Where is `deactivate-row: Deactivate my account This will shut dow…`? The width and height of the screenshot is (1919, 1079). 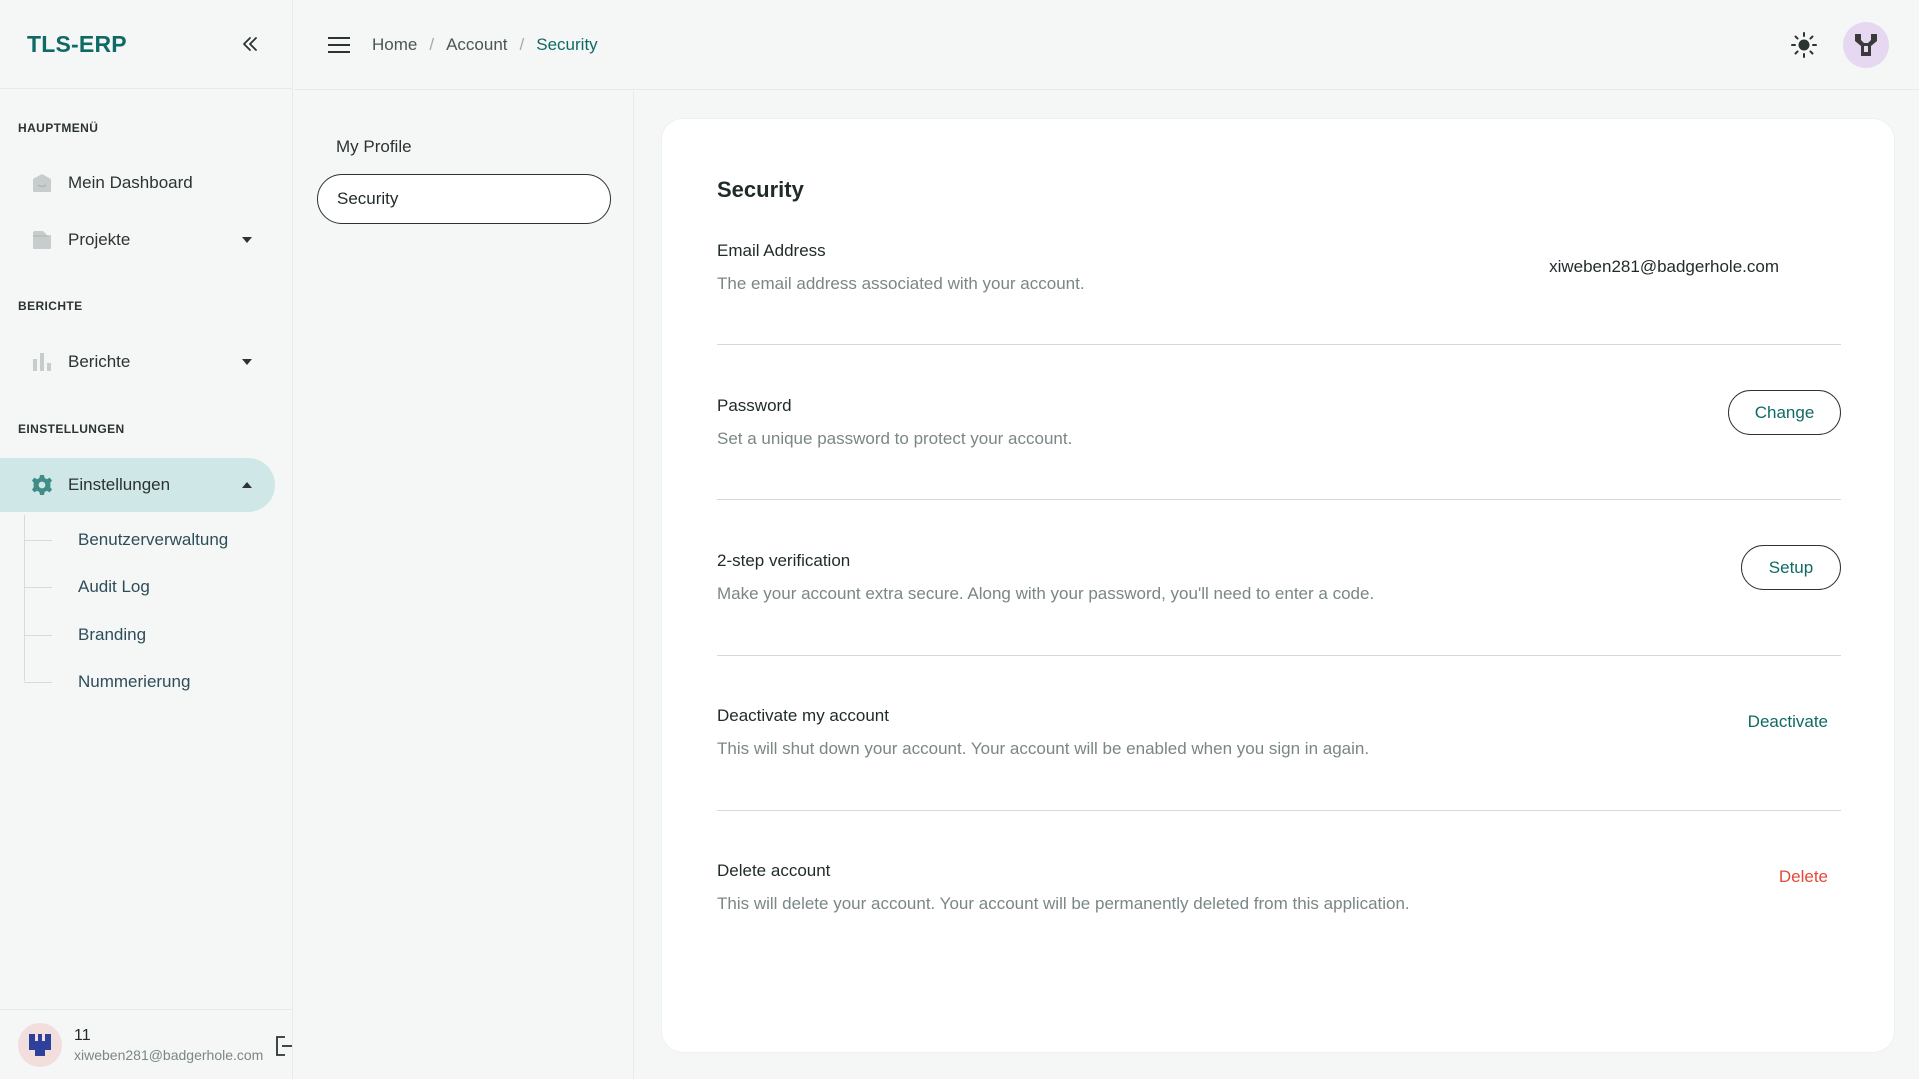
deactivate-row: Deactivate my account This will shut dow… is located at coordinates (1279, 732).